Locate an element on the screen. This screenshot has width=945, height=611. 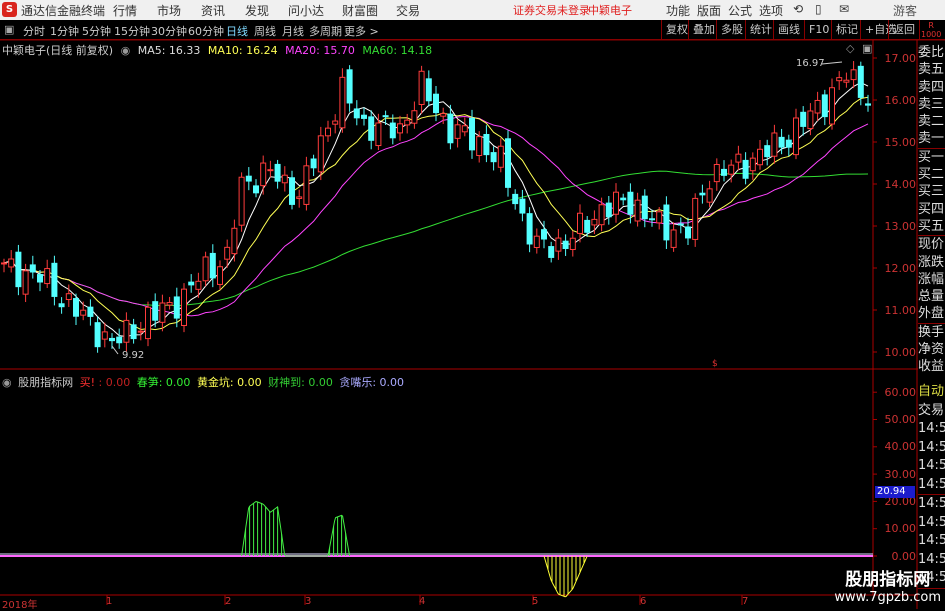
ind-tick: 0.00 is located at coordinates (904, 556).